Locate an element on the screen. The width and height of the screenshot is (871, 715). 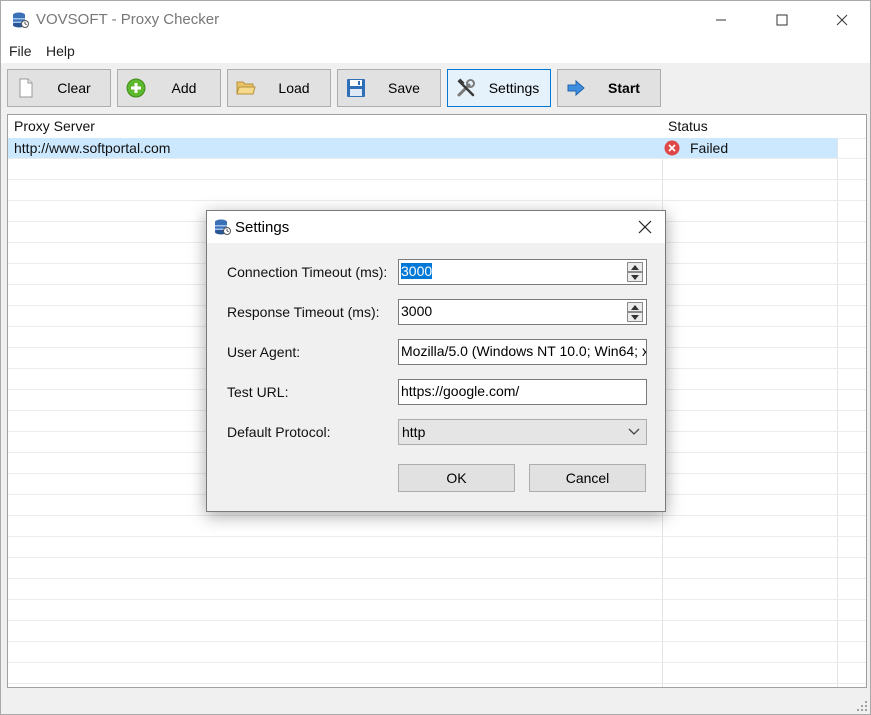
user-agent-input: Mozilla/5.0 (Windows NT 10.0; Win64; x is located at coordinates (522, 352).